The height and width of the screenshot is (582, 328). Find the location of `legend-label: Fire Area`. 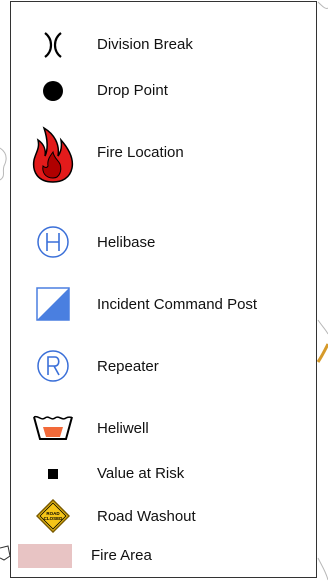

legend-label: Fire Area is located at coordinates (121, 555).